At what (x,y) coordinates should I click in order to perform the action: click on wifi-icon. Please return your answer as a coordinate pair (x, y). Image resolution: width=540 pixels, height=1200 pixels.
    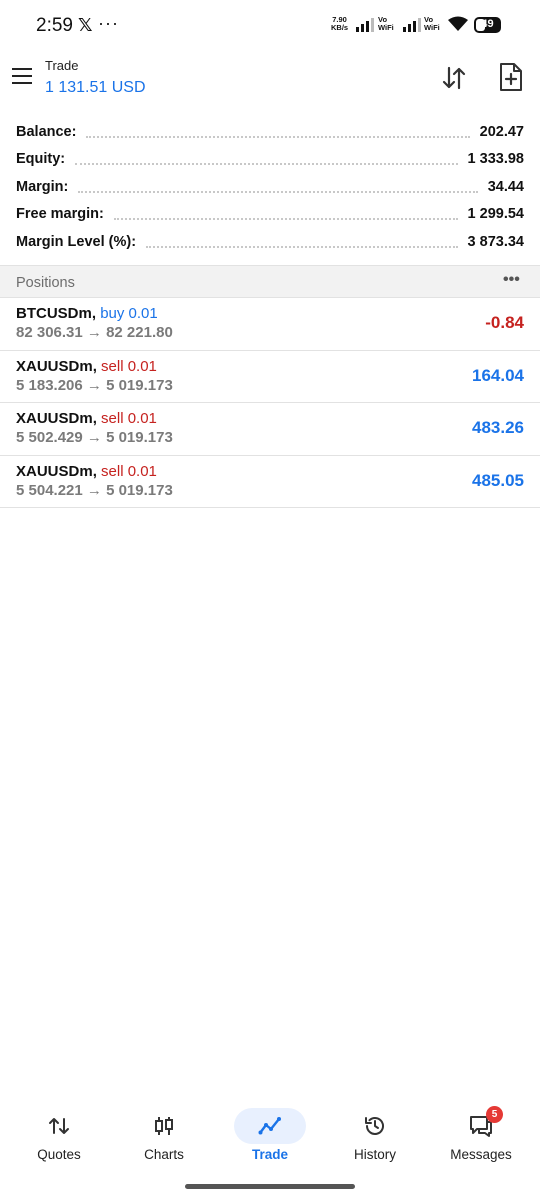
    Looking at the image, I should click on (458, 23).